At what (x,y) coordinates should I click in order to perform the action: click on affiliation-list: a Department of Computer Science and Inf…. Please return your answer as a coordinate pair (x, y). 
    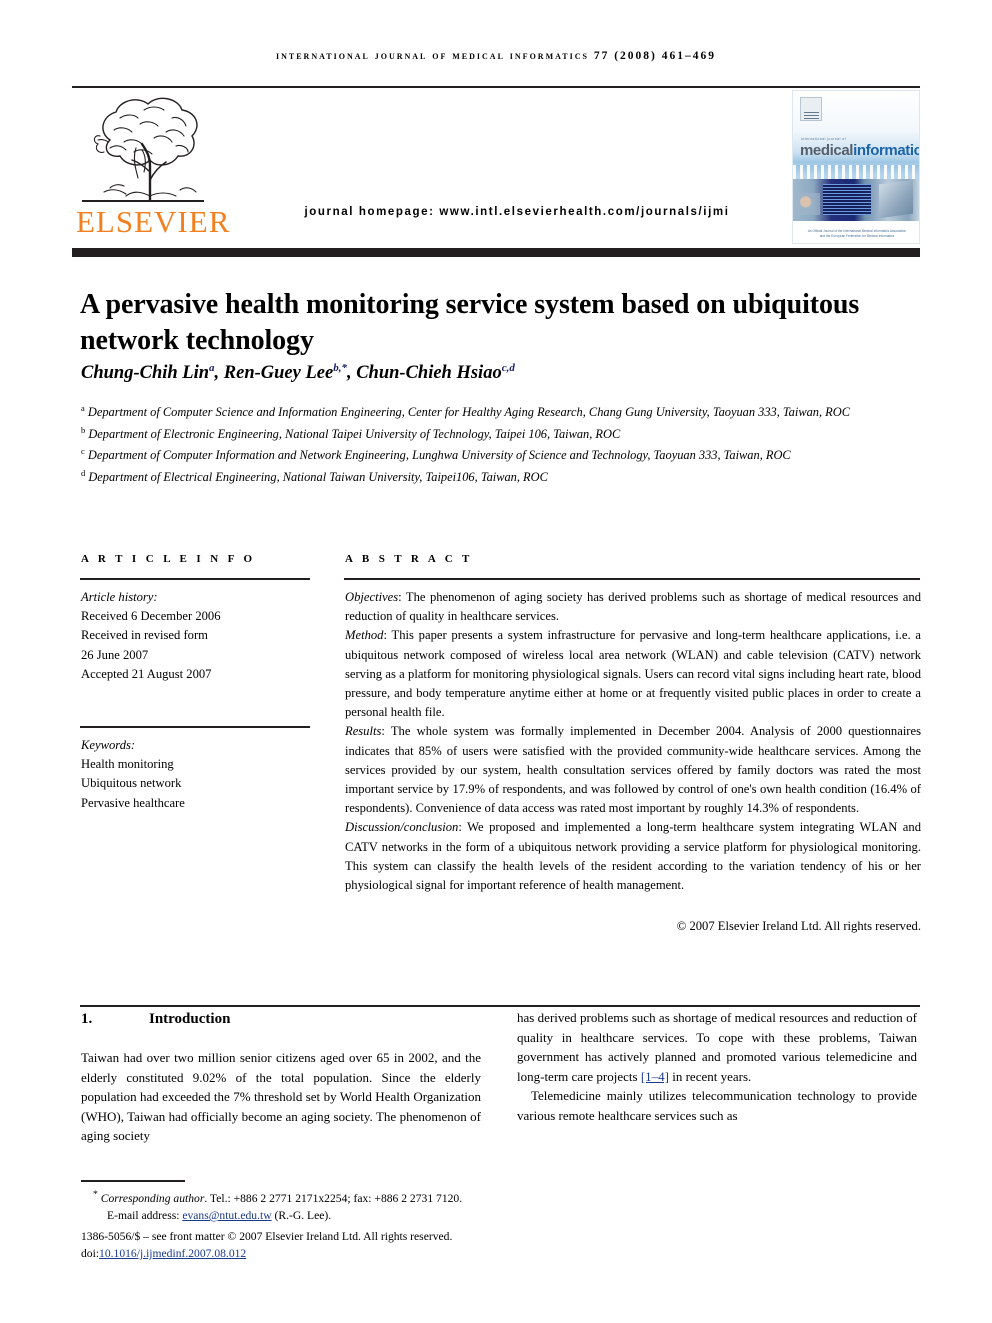
    Looking at the image, I should click on (506, 443).